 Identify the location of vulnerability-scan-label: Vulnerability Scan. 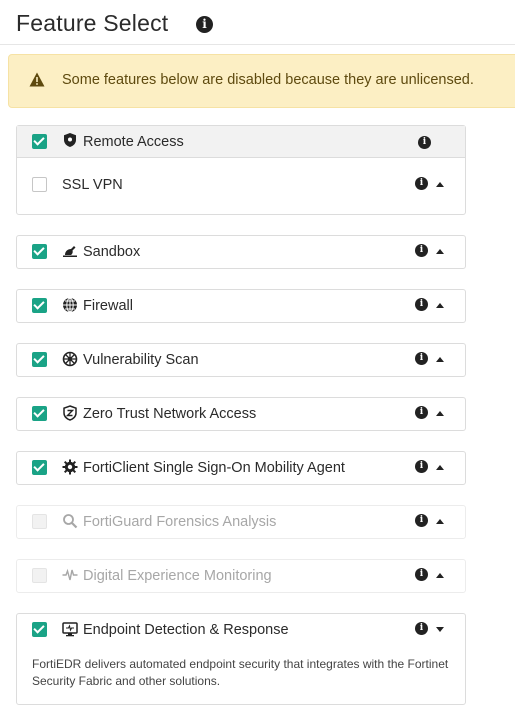
(141, 360).